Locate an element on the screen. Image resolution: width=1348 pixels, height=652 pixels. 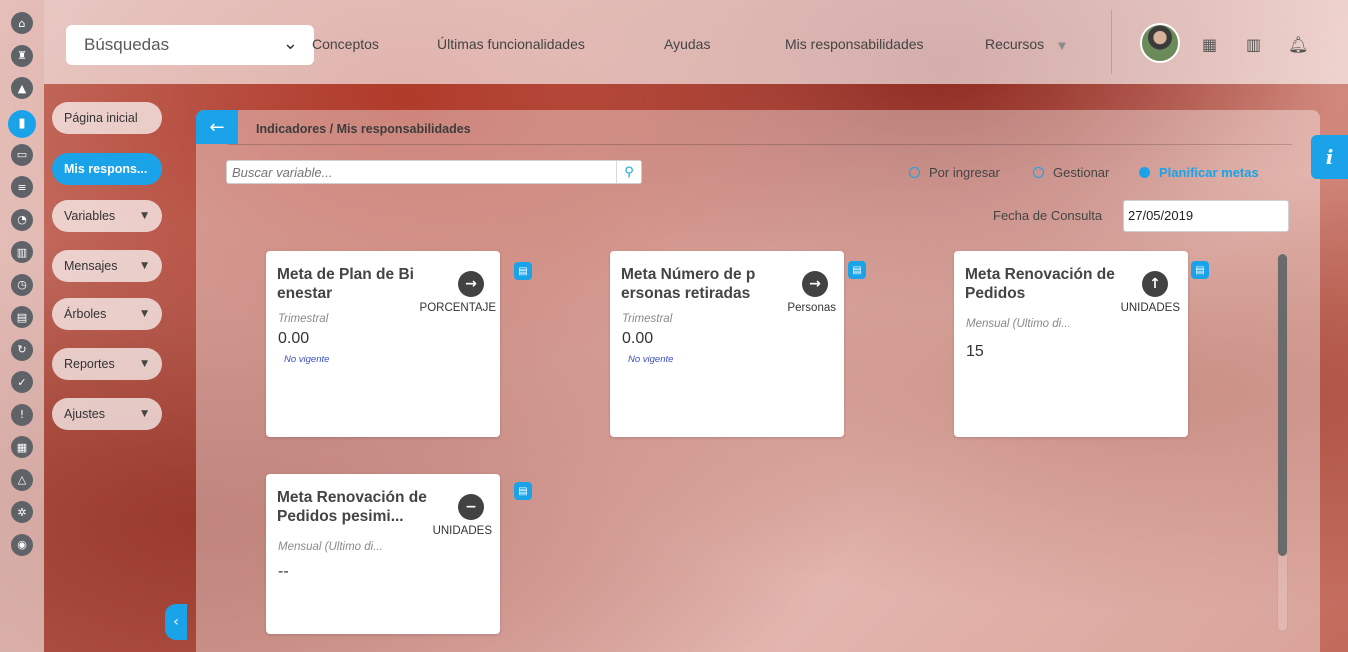
menu-ajustes-label: Ajustes is located at coordinates (84, 414).